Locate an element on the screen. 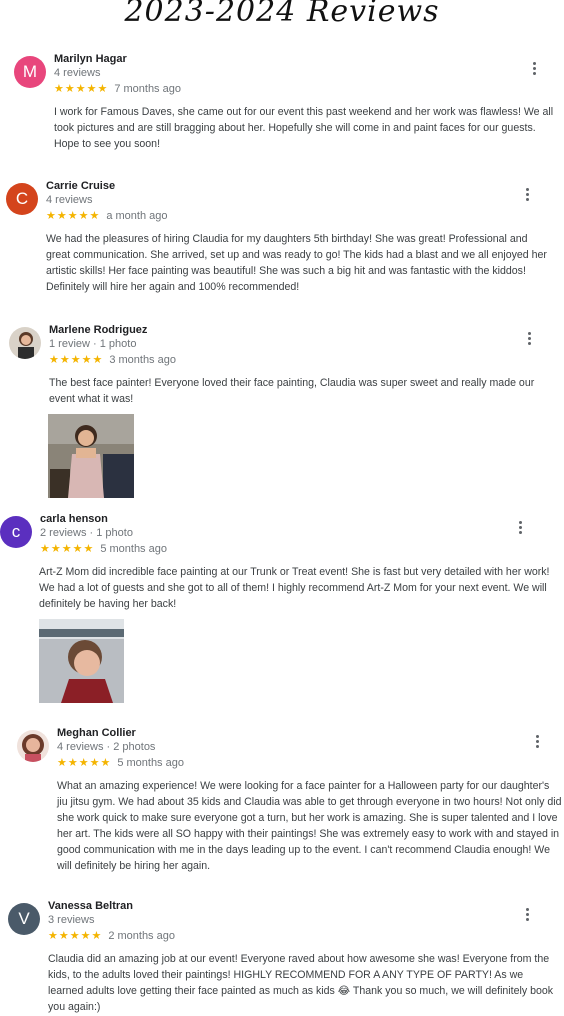 Image resolution: width=564 pixels, height=1016 pixels. rating-row: ★★★★★ 2 months ago is located at coordinates (111, 935).